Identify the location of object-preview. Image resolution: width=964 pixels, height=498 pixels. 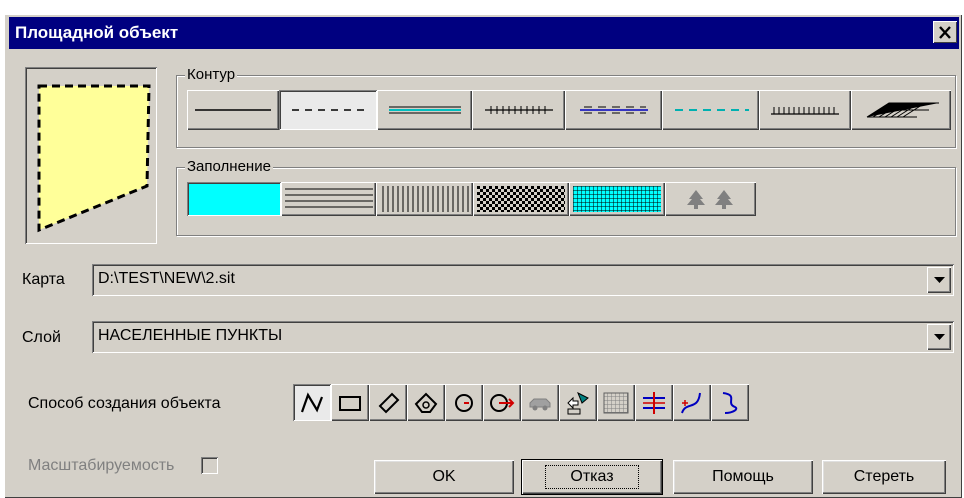
(91, 155).